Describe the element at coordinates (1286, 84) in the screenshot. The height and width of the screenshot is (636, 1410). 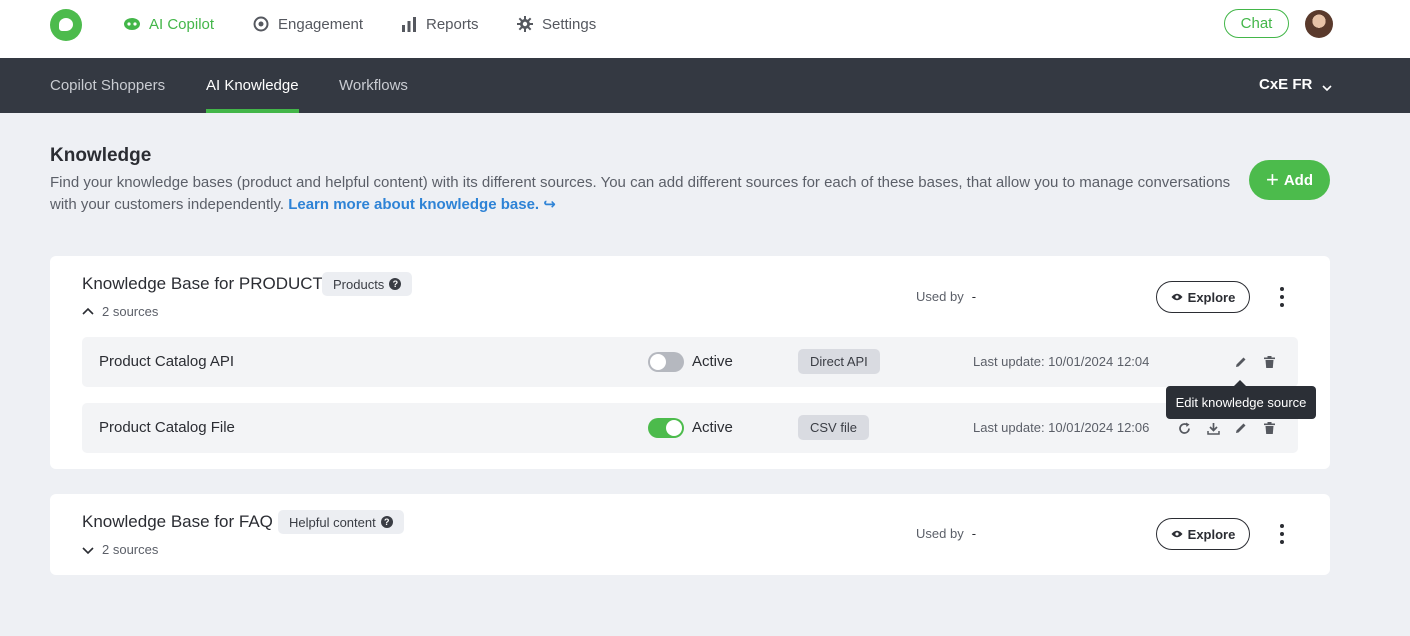
I see `org-label: CxE FR` at that location.